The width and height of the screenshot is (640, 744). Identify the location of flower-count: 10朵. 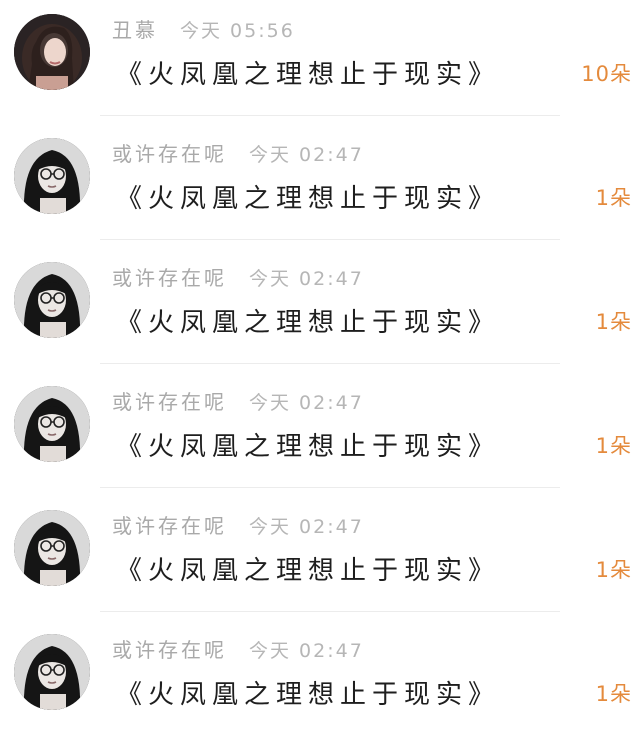
(606, 74).